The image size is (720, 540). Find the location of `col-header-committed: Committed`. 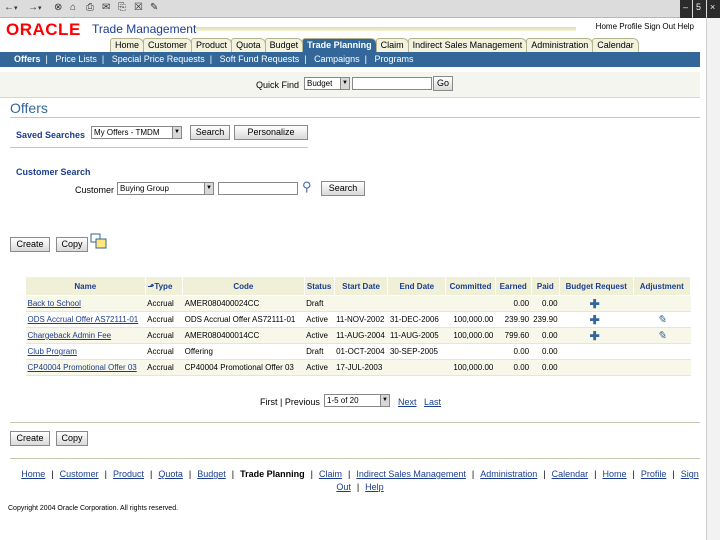

col-header-committed: Committed is located at coordinates (470, 286).